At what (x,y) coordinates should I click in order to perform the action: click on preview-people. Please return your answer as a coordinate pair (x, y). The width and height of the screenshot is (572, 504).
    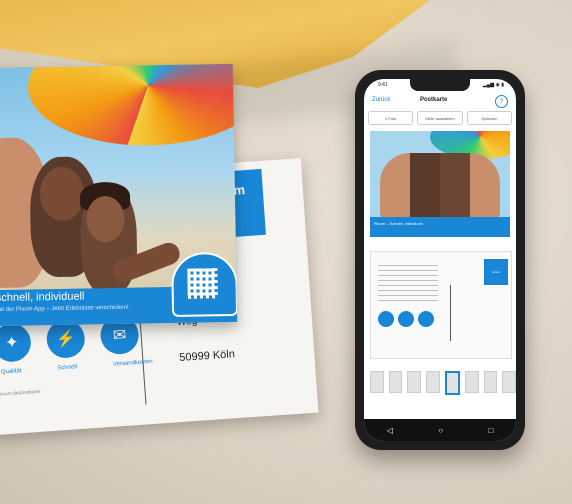
    Looking at the image, I should click on (440, 186).